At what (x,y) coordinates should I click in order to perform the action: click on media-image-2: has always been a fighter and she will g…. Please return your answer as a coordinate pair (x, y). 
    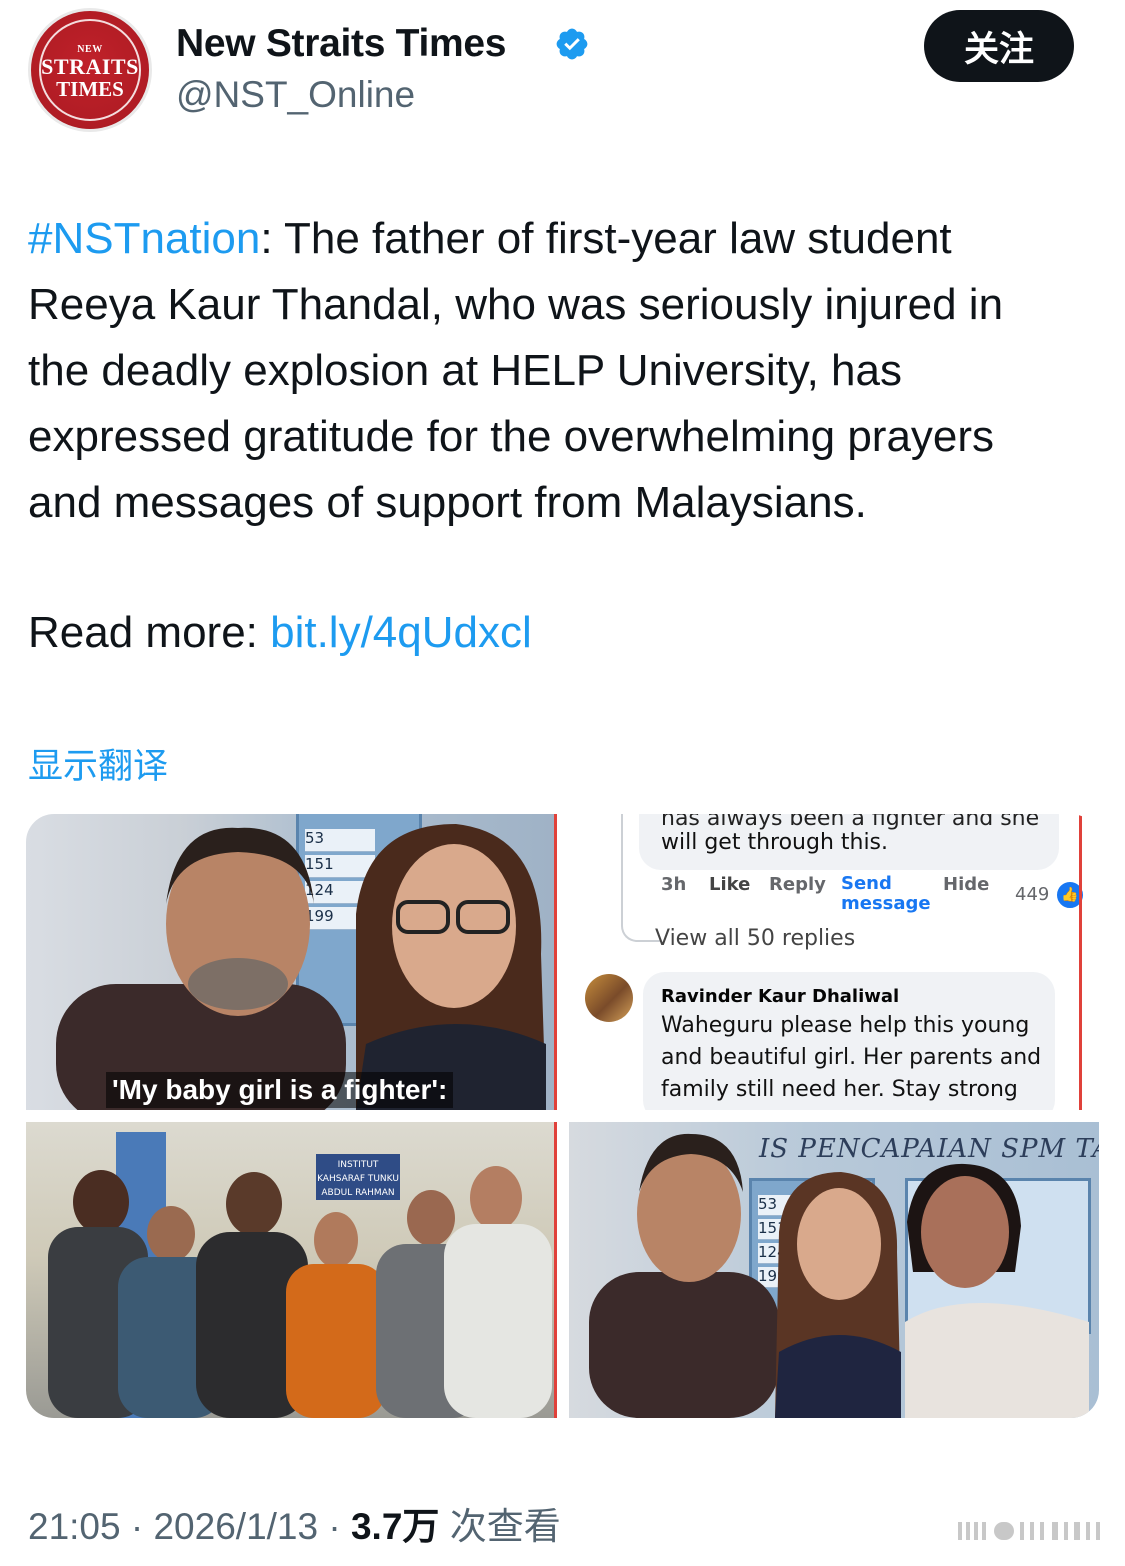
    Looking at the image, I should click on (834, 962).